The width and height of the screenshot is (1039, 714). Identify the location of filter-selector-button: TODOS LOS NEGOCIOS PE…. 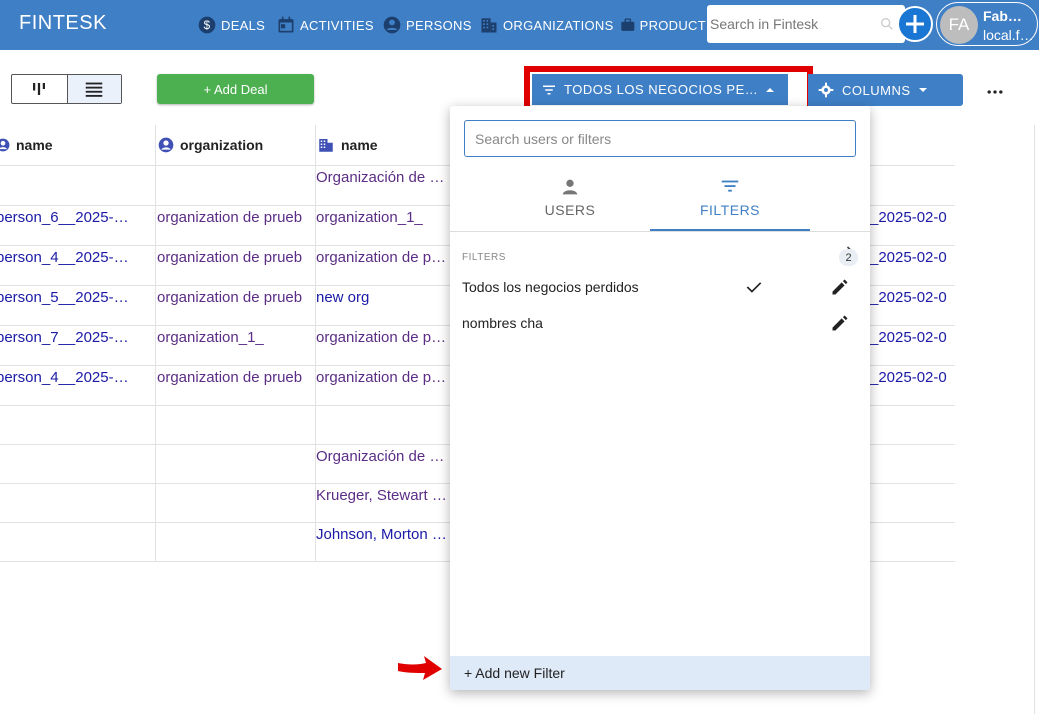
(660, 89).